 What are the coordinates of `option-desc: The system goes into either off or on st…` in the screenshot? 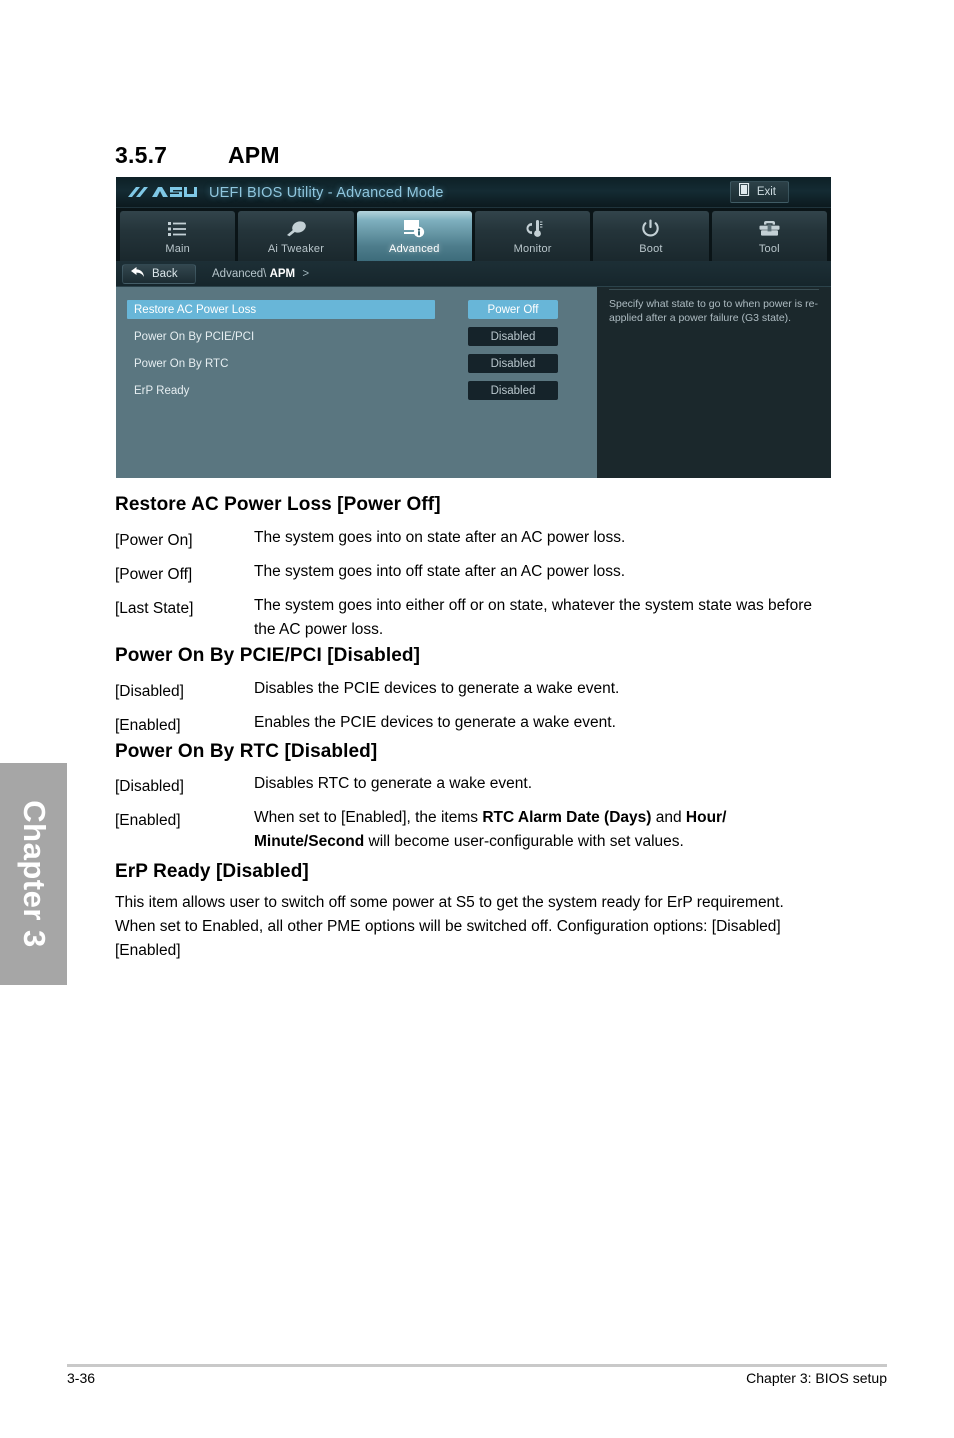 It's located at (533, 617).